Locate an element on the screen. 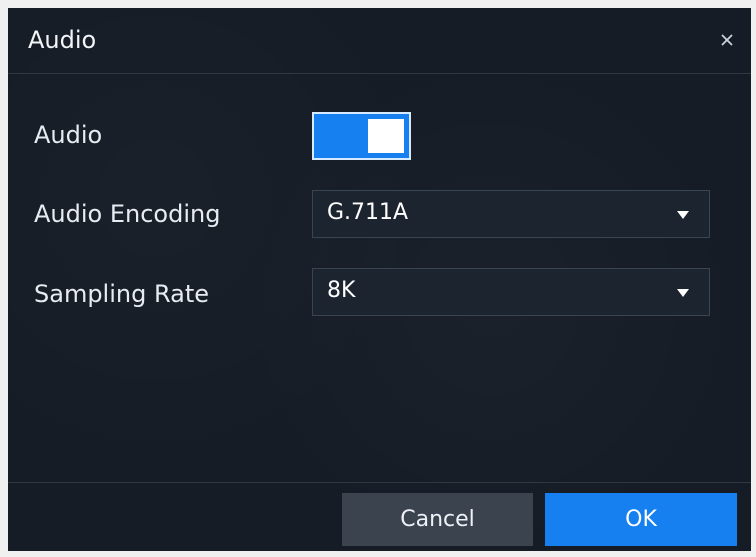  audio-label: Audio is located at coordinates (68, 135).